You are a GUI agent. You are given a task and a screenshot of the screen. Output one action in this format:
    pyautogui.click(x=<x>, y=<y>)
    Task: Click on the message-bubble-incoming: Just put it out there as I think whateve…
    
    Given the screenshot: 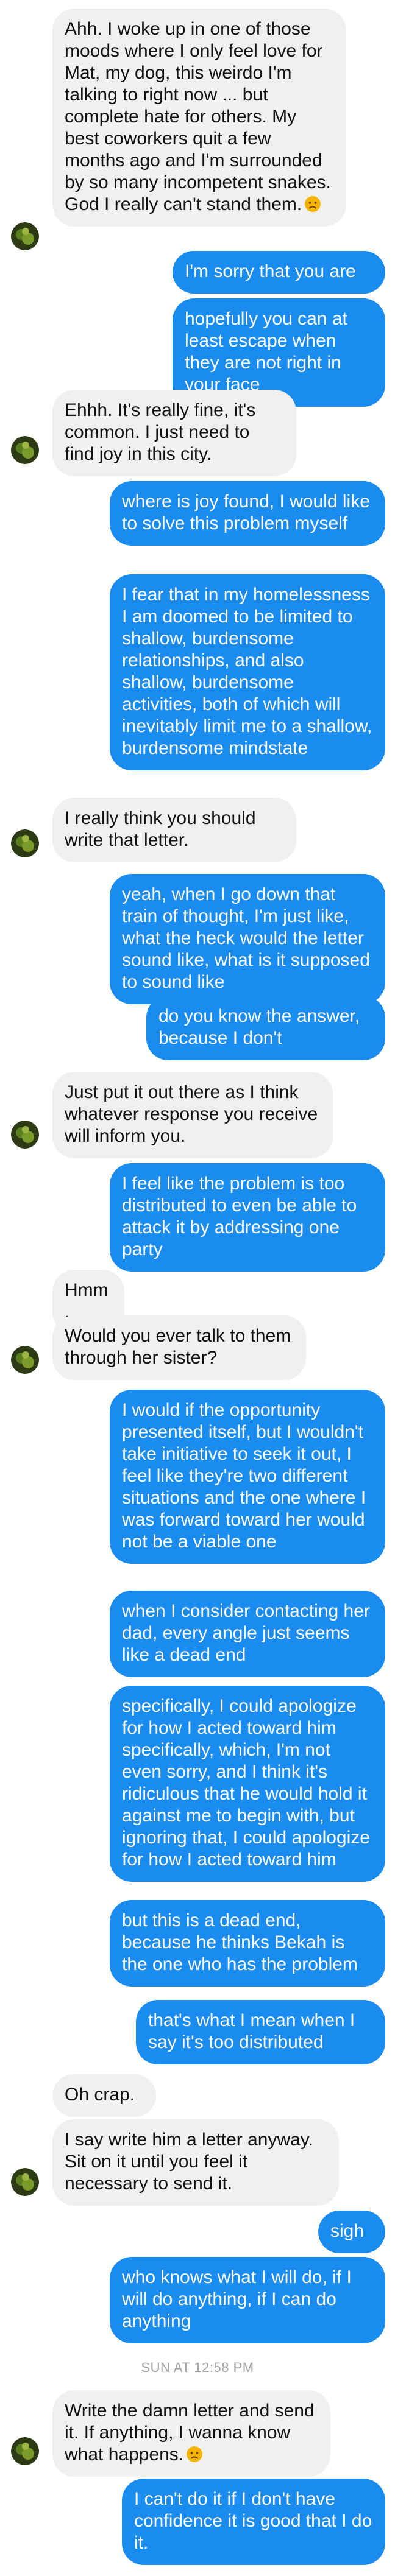 What is the action you would take?
    pyautogui.click(x=193, y=1115)
    